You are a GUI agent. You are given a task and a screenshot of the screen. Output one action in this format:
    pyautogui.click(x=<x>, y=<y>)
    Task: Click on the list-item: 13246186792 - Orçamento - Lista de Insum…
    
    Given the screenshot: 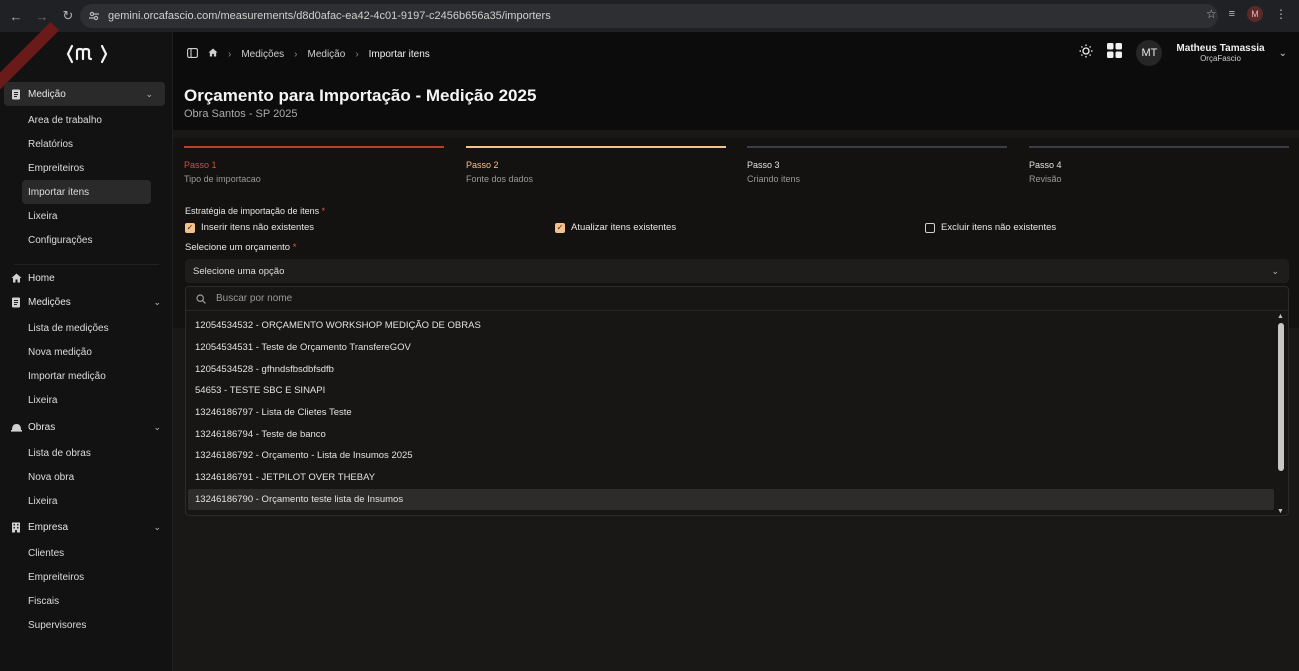 What is the action you would take?
    pyautogui.click(x=731, y=456)
    